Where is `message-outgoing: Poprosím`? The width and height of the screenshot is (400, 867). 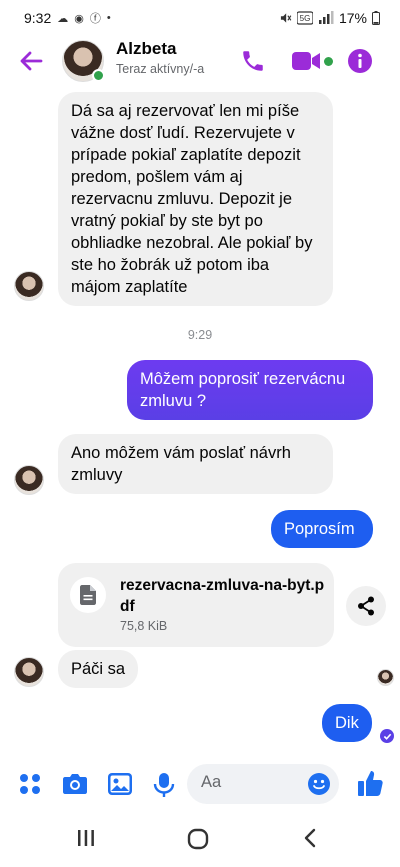 message-outgoing: Poprosím is located at coordinates (322, 529).